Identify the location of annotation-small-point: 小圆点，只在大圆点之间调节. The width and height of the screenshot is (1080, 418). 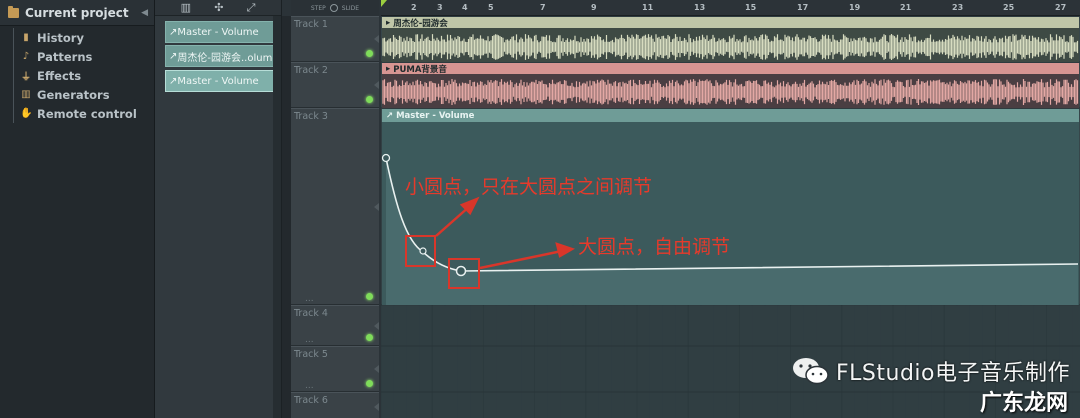
(529, 187).